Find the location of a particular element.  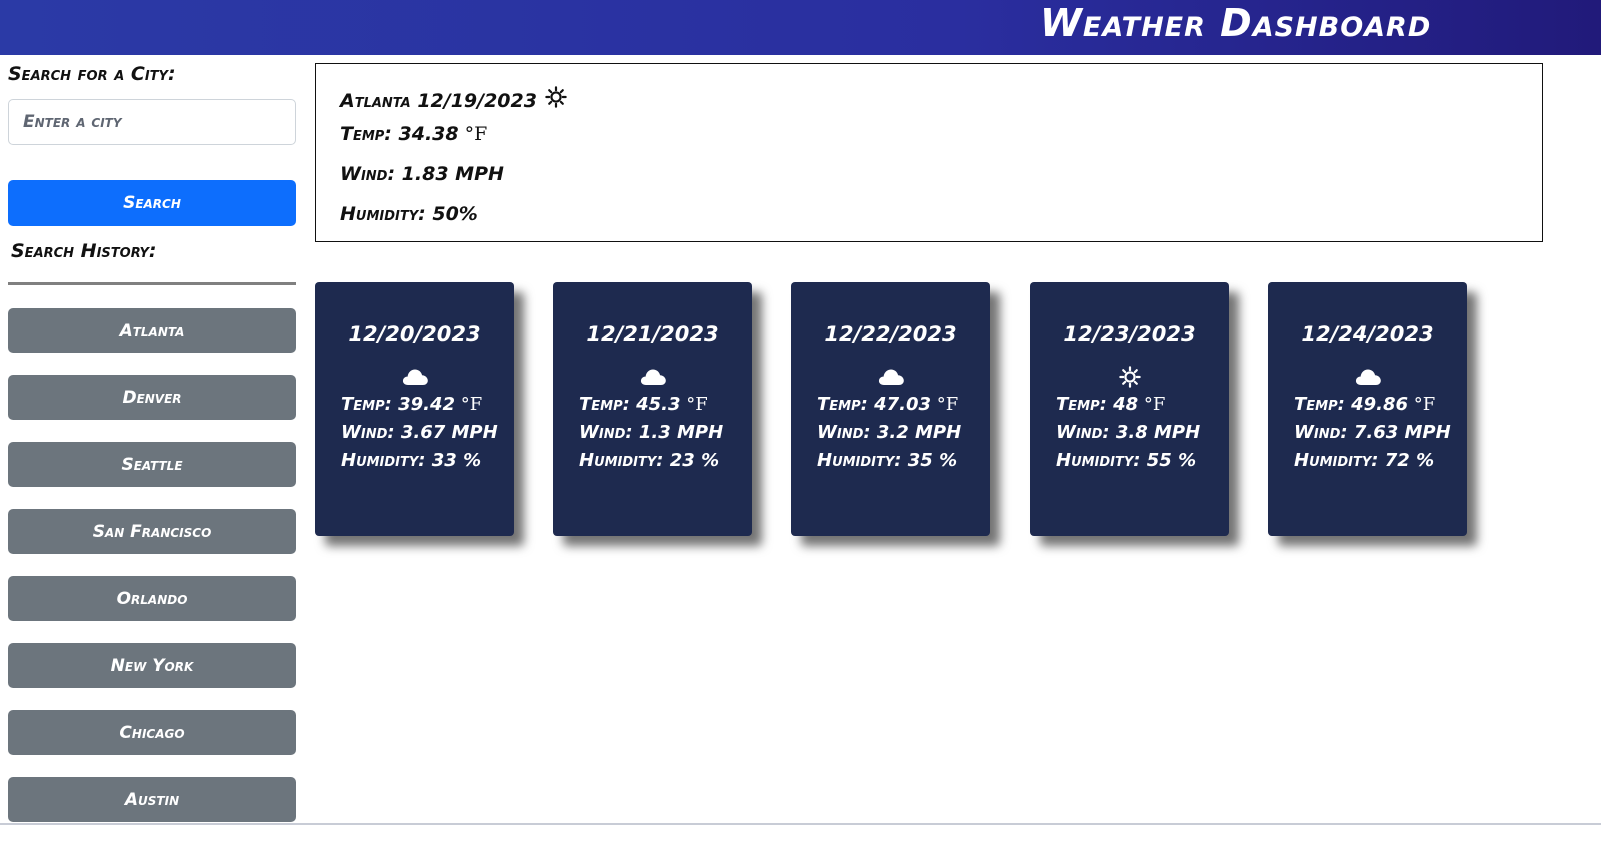

forecast-date: 12/23/2023 is located at coordinates (1129, 334).